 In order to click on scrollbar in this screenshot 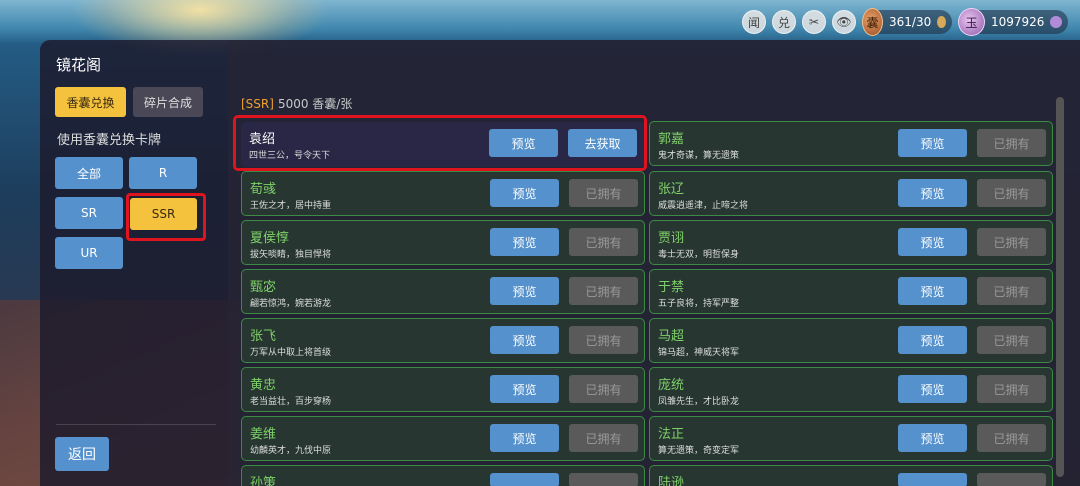, I will do `click(1060, 291)`.